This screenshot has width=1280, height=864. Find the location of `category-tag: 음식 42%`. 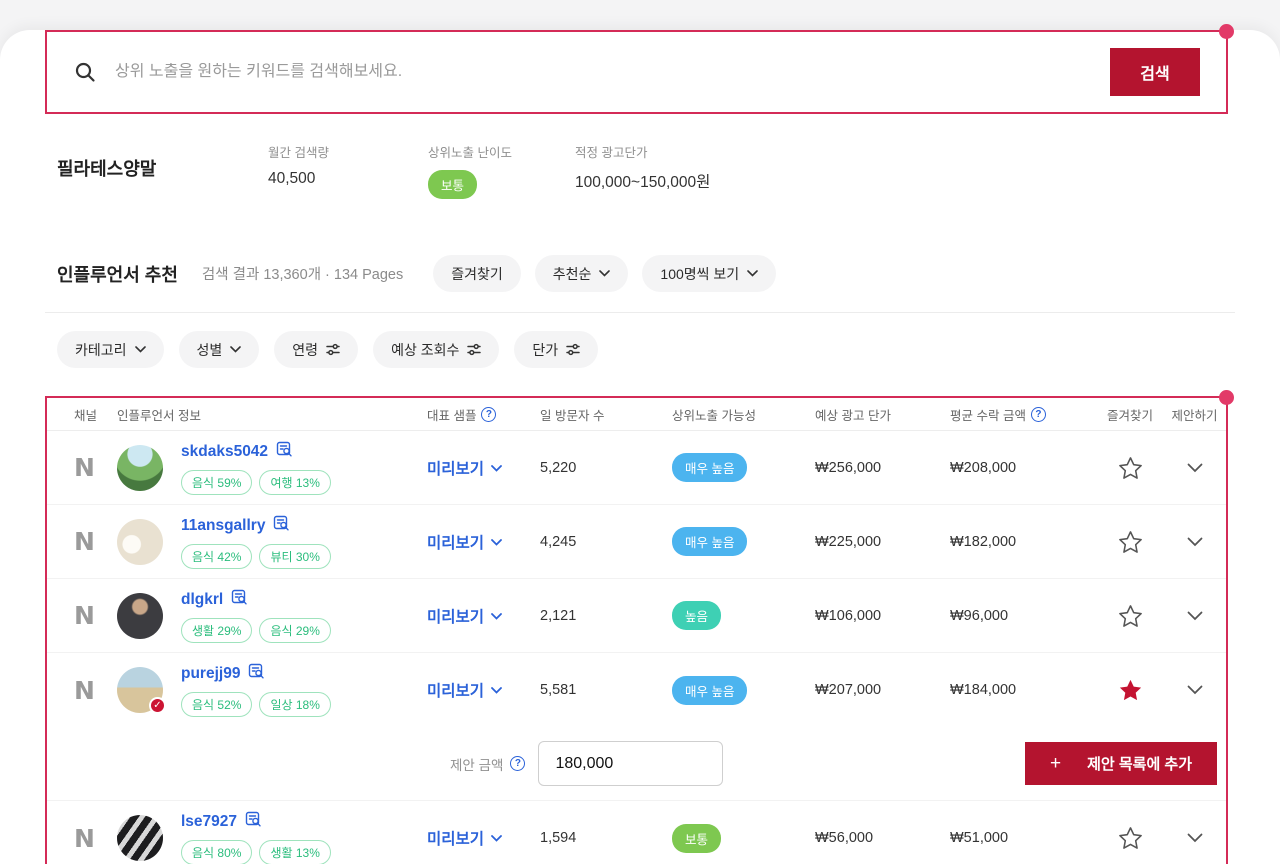

category-tag: 음식 42% is located at coordinates (217, 556).